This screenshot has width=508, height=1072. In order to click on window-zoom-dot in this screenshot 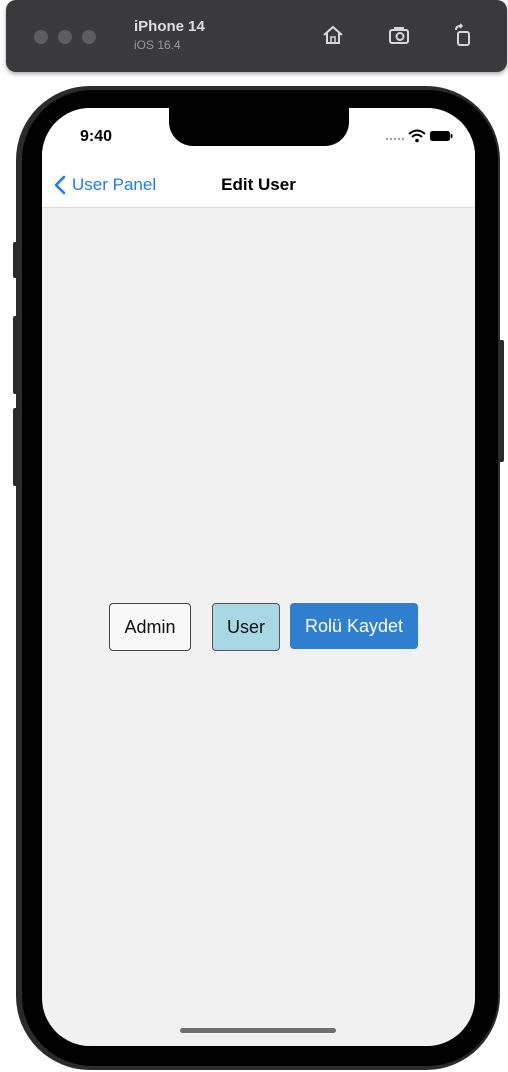, I will do `click(89, 37)`.